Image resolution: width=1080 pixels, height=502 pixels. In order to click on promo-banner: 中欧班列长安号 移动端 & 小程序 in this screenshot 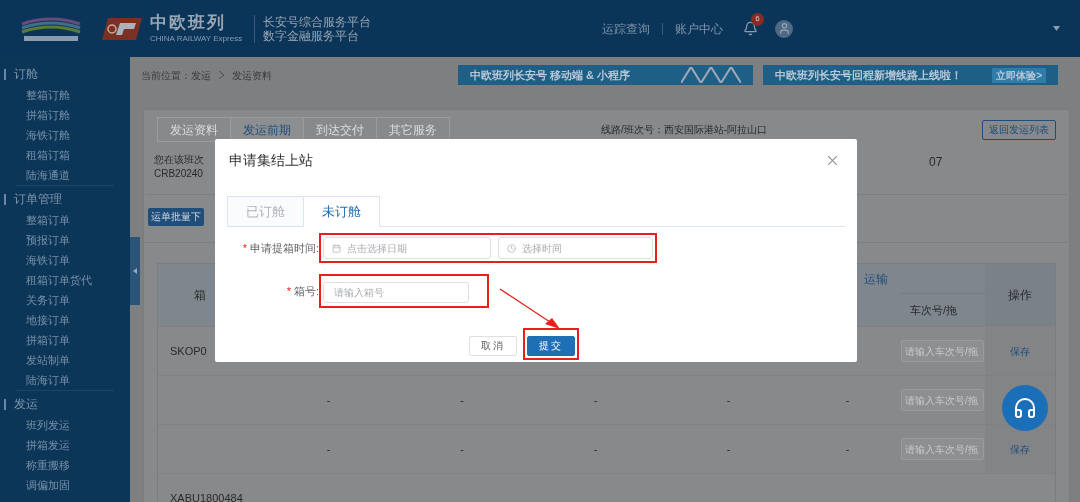, I will do `click(605, 75)`.